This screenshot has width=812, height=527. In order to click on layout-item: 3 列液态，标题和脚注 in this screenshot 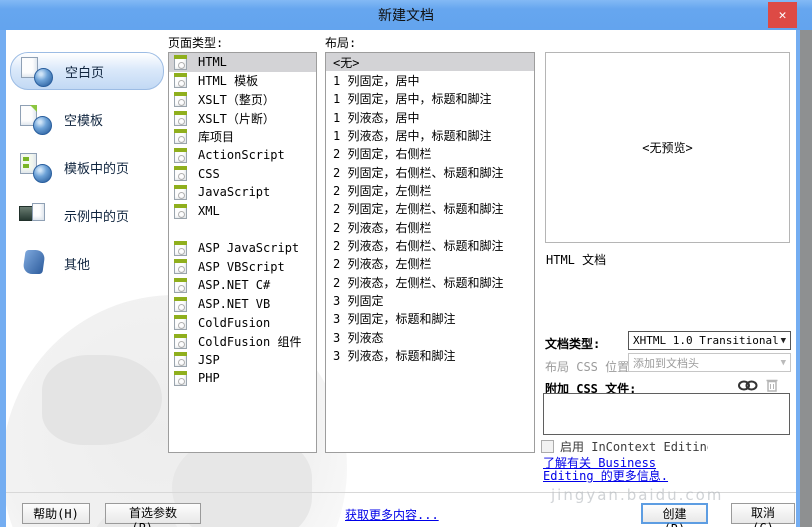, I will do `click(430, 356)`.